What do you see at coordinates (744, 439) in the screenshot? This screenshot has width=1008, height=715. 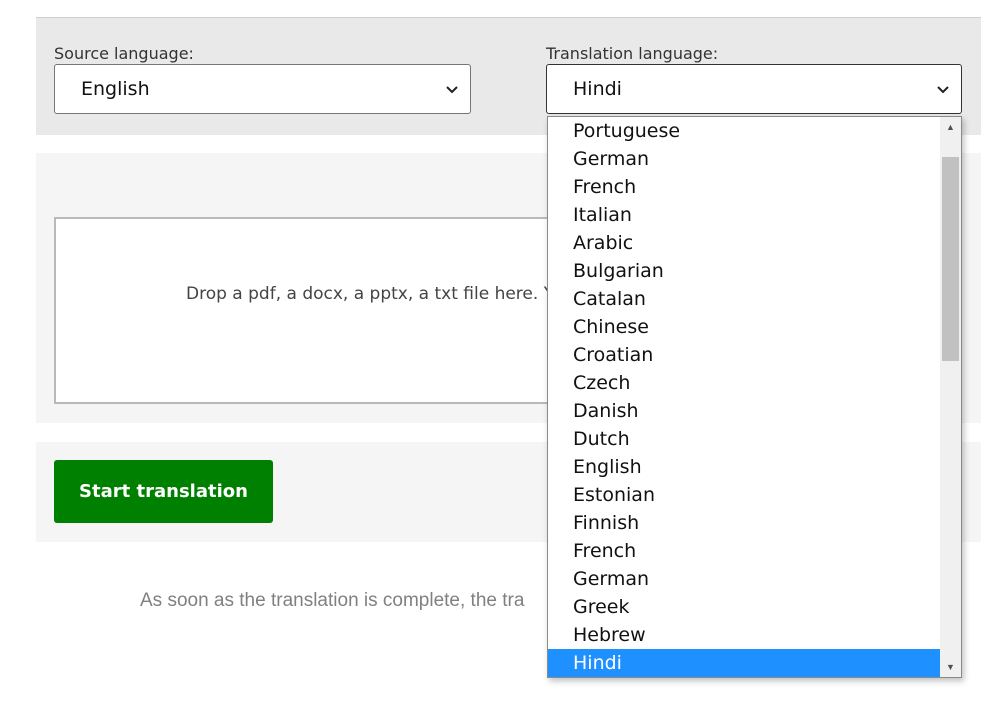 I see `dropdown-option: Dutch` at bounding box center [744, 439].